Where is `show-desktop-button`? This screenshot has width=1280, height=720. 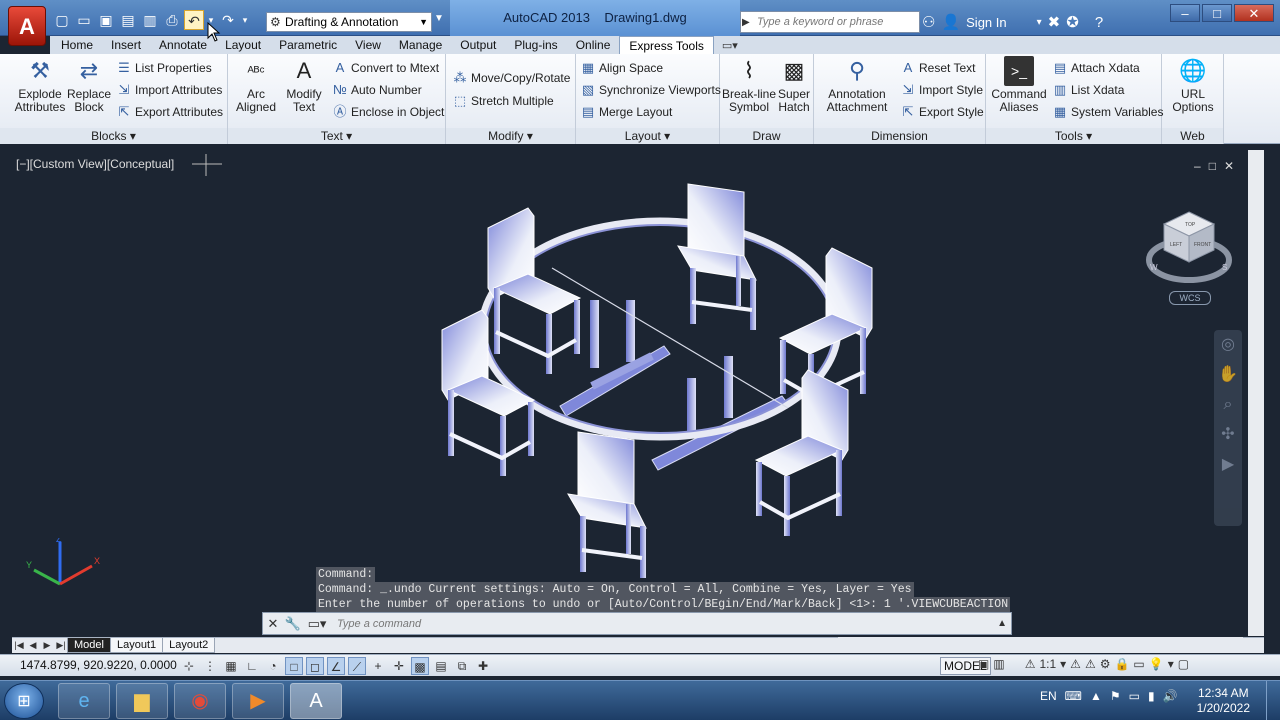 show-desktop-button is located at coordinates (1273, 700).